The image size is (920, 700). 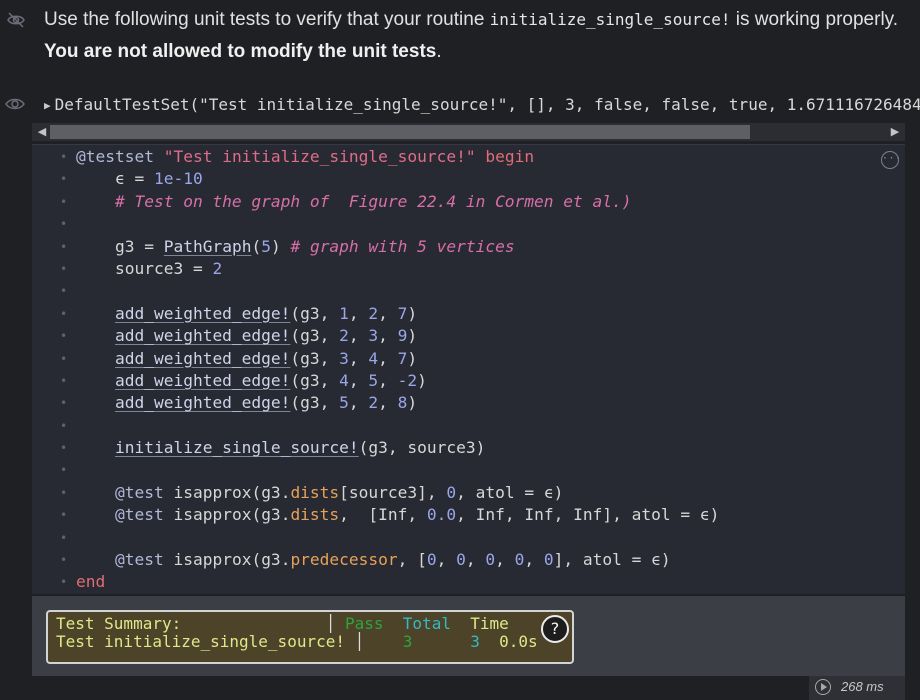 I want to click on summary-header: Test Summary:, so click(x=119, y=623).